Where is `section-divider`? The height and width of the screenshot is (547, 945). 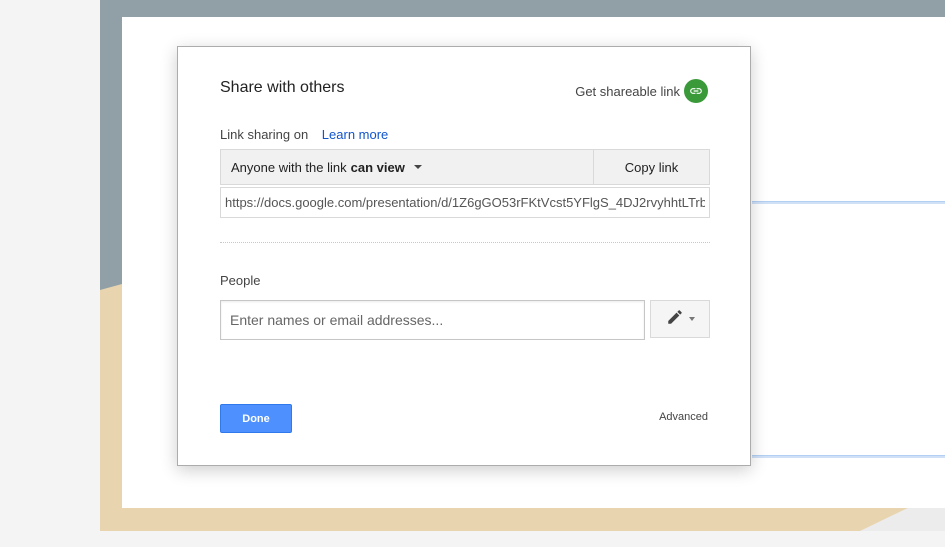 section-divider is located at coordinates (465, 242).